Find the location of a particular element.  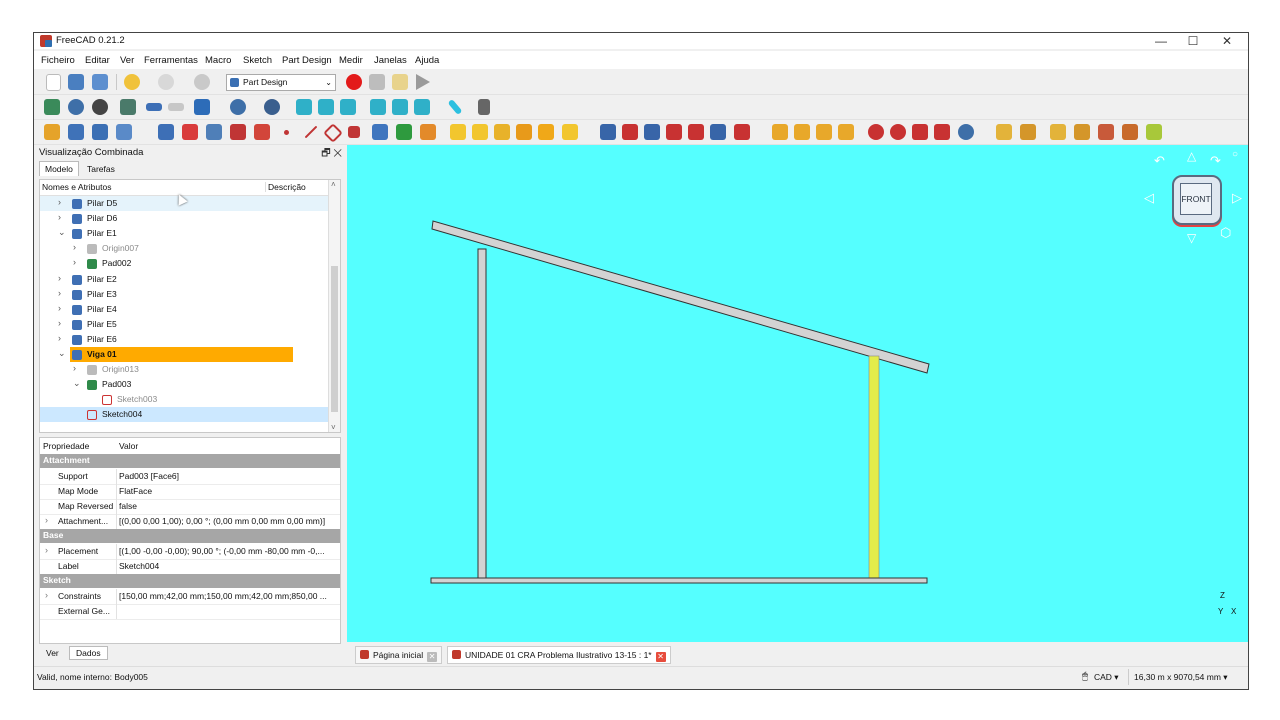

draw-style-icon is located at coordinates (100, 107).